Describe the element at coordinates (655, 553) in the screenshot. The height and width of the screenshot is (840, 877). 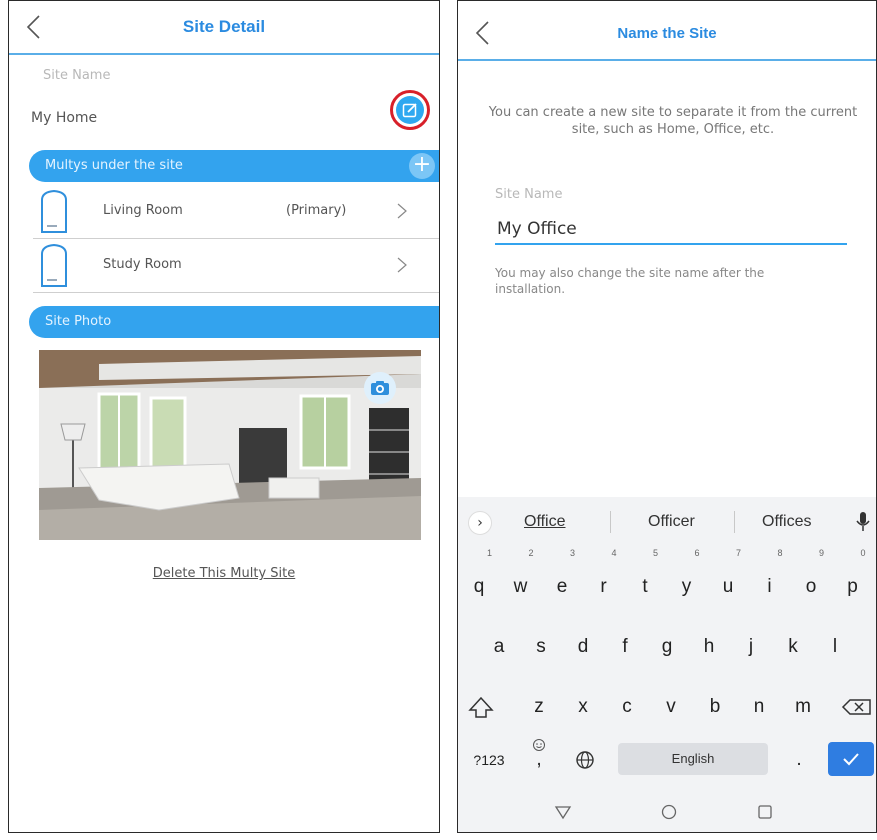
I see `key-number-hint: 5` at that location.